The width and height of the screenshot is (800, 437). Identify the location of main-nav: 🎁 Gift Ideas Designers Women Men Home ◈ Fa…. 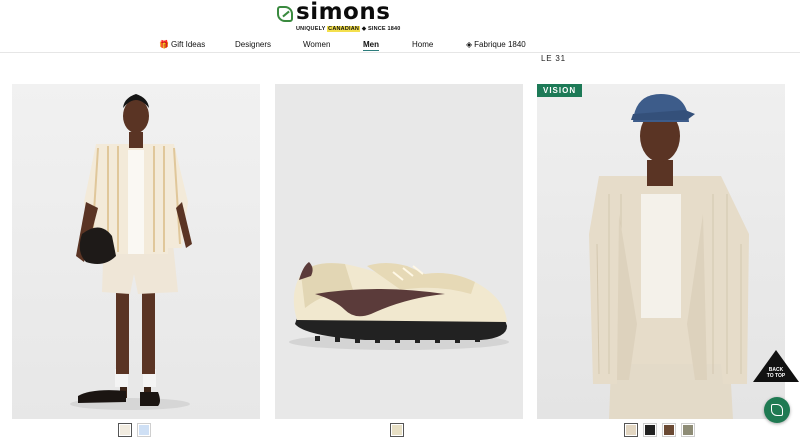
(400, 46).